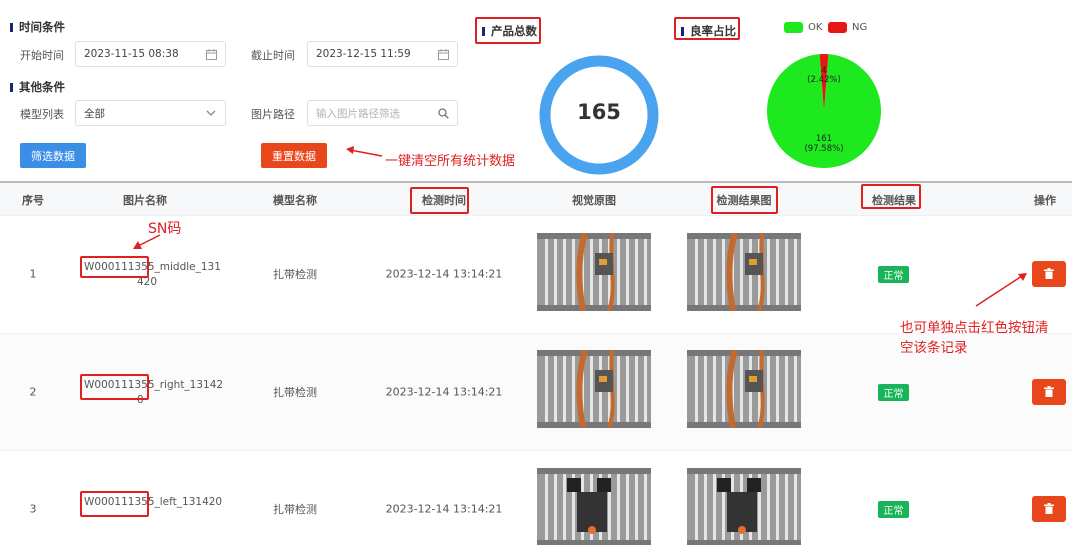 This screenshot has height=545, width=1072. I want to click on legend-ng: NG, so click(847, 27).